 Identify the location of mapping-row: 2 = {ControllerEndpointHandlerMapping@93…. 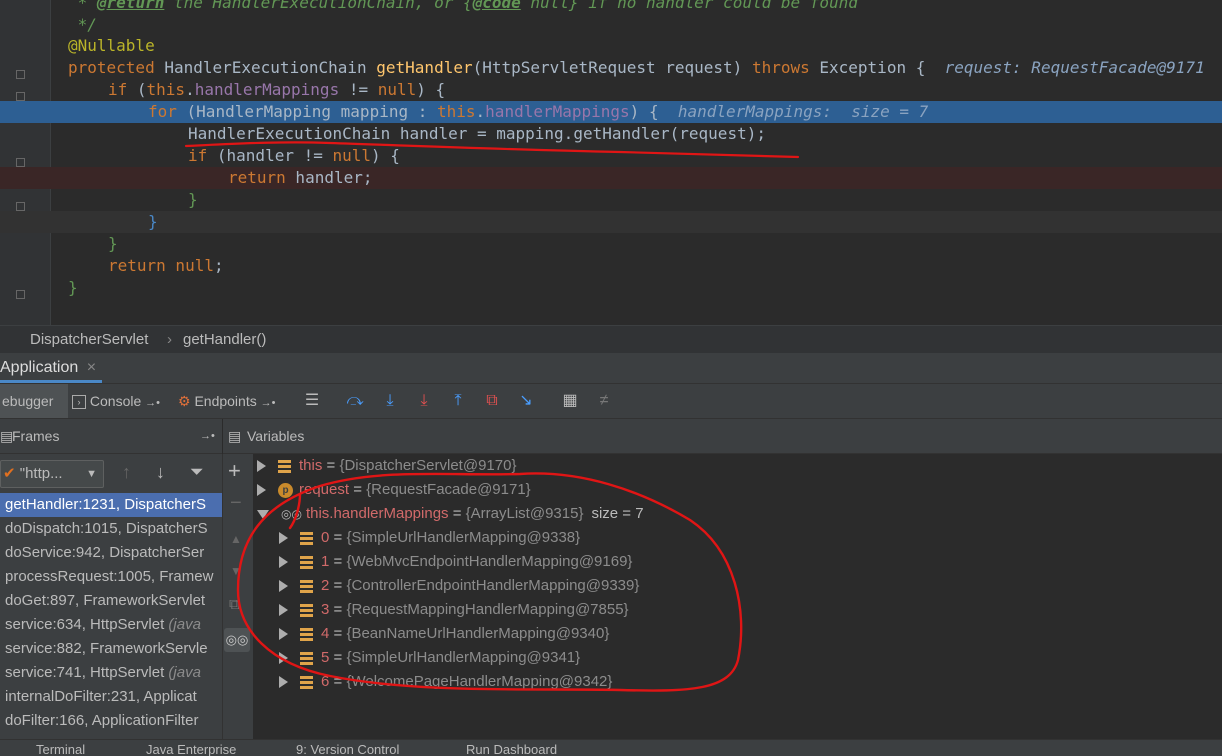
(459, 586).